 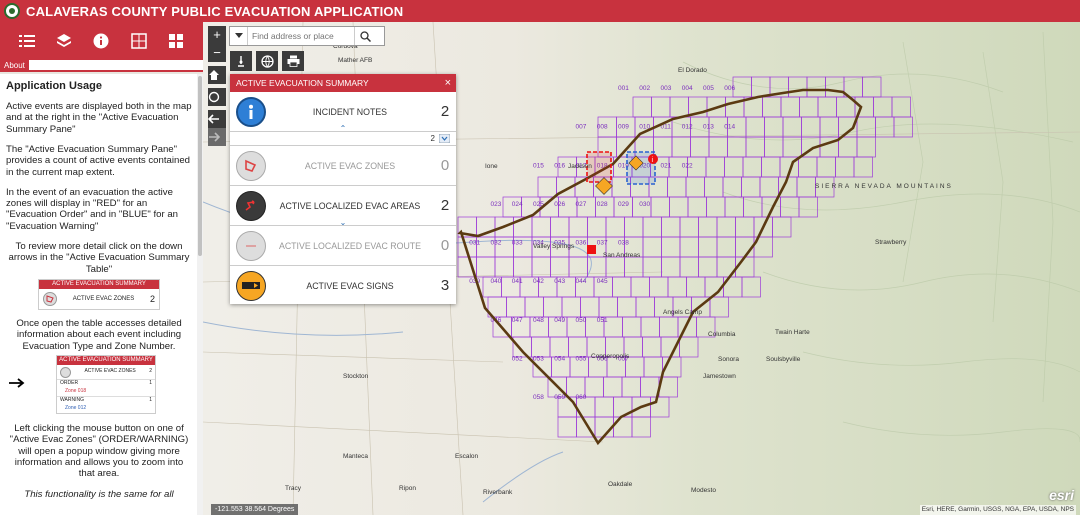 I want to click on summary-row-label: ACTIVE EVAC ZONES, so click(x=350, y=165).